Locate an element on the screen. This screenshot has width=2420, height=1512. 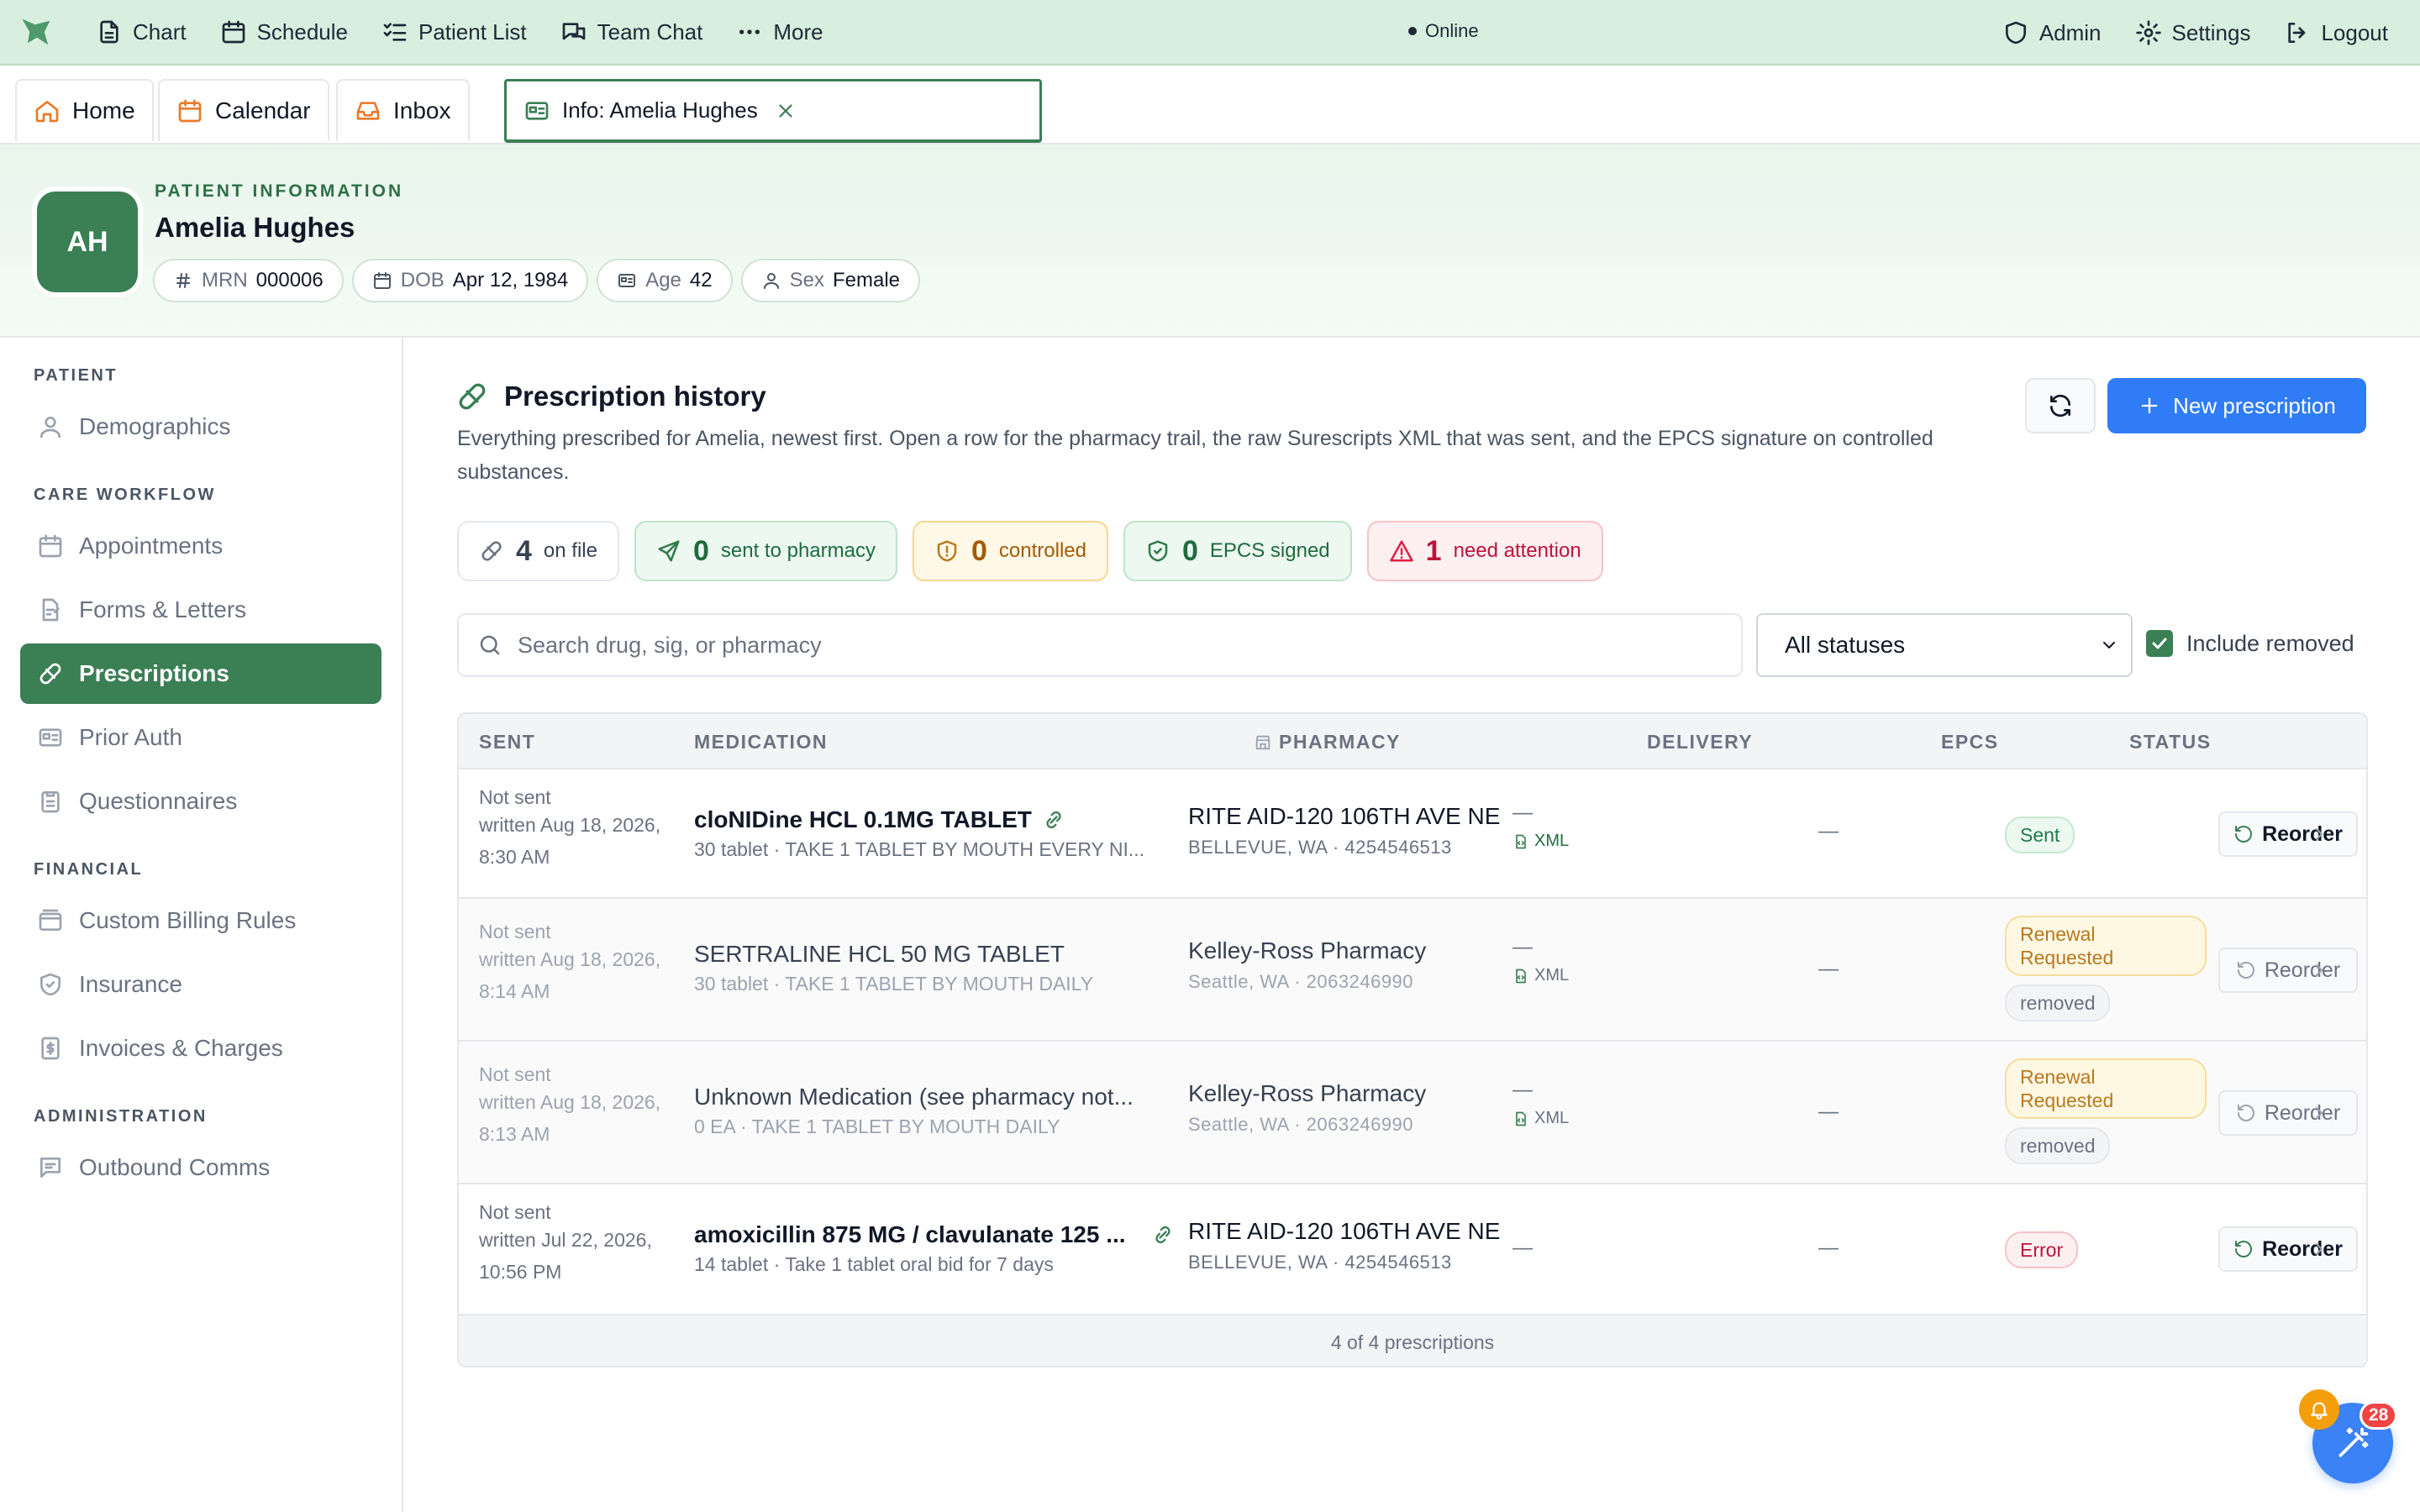
tab-strip: Home Calendar Inbox Info: Amelia Hughes is located at coordinates (1210, 105).